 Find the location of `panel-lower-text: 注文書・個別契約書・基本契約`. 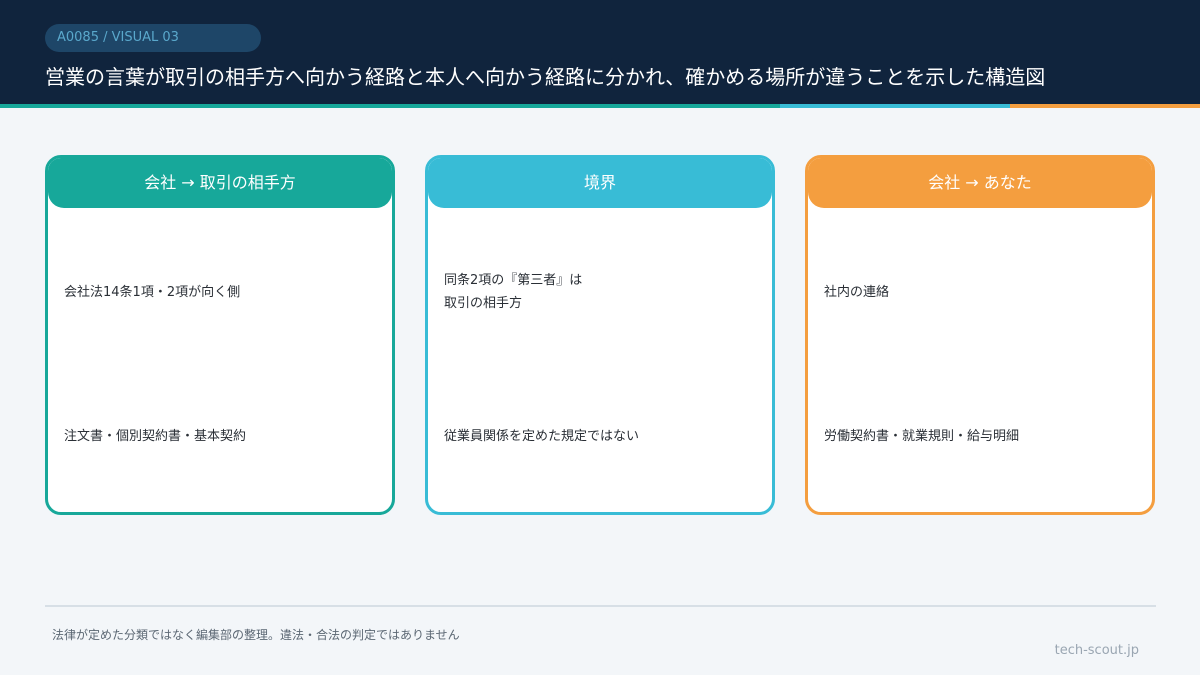

panel-lower-text: 注文書・個別契約書・基本契約 is located at coordinates (155, 436).